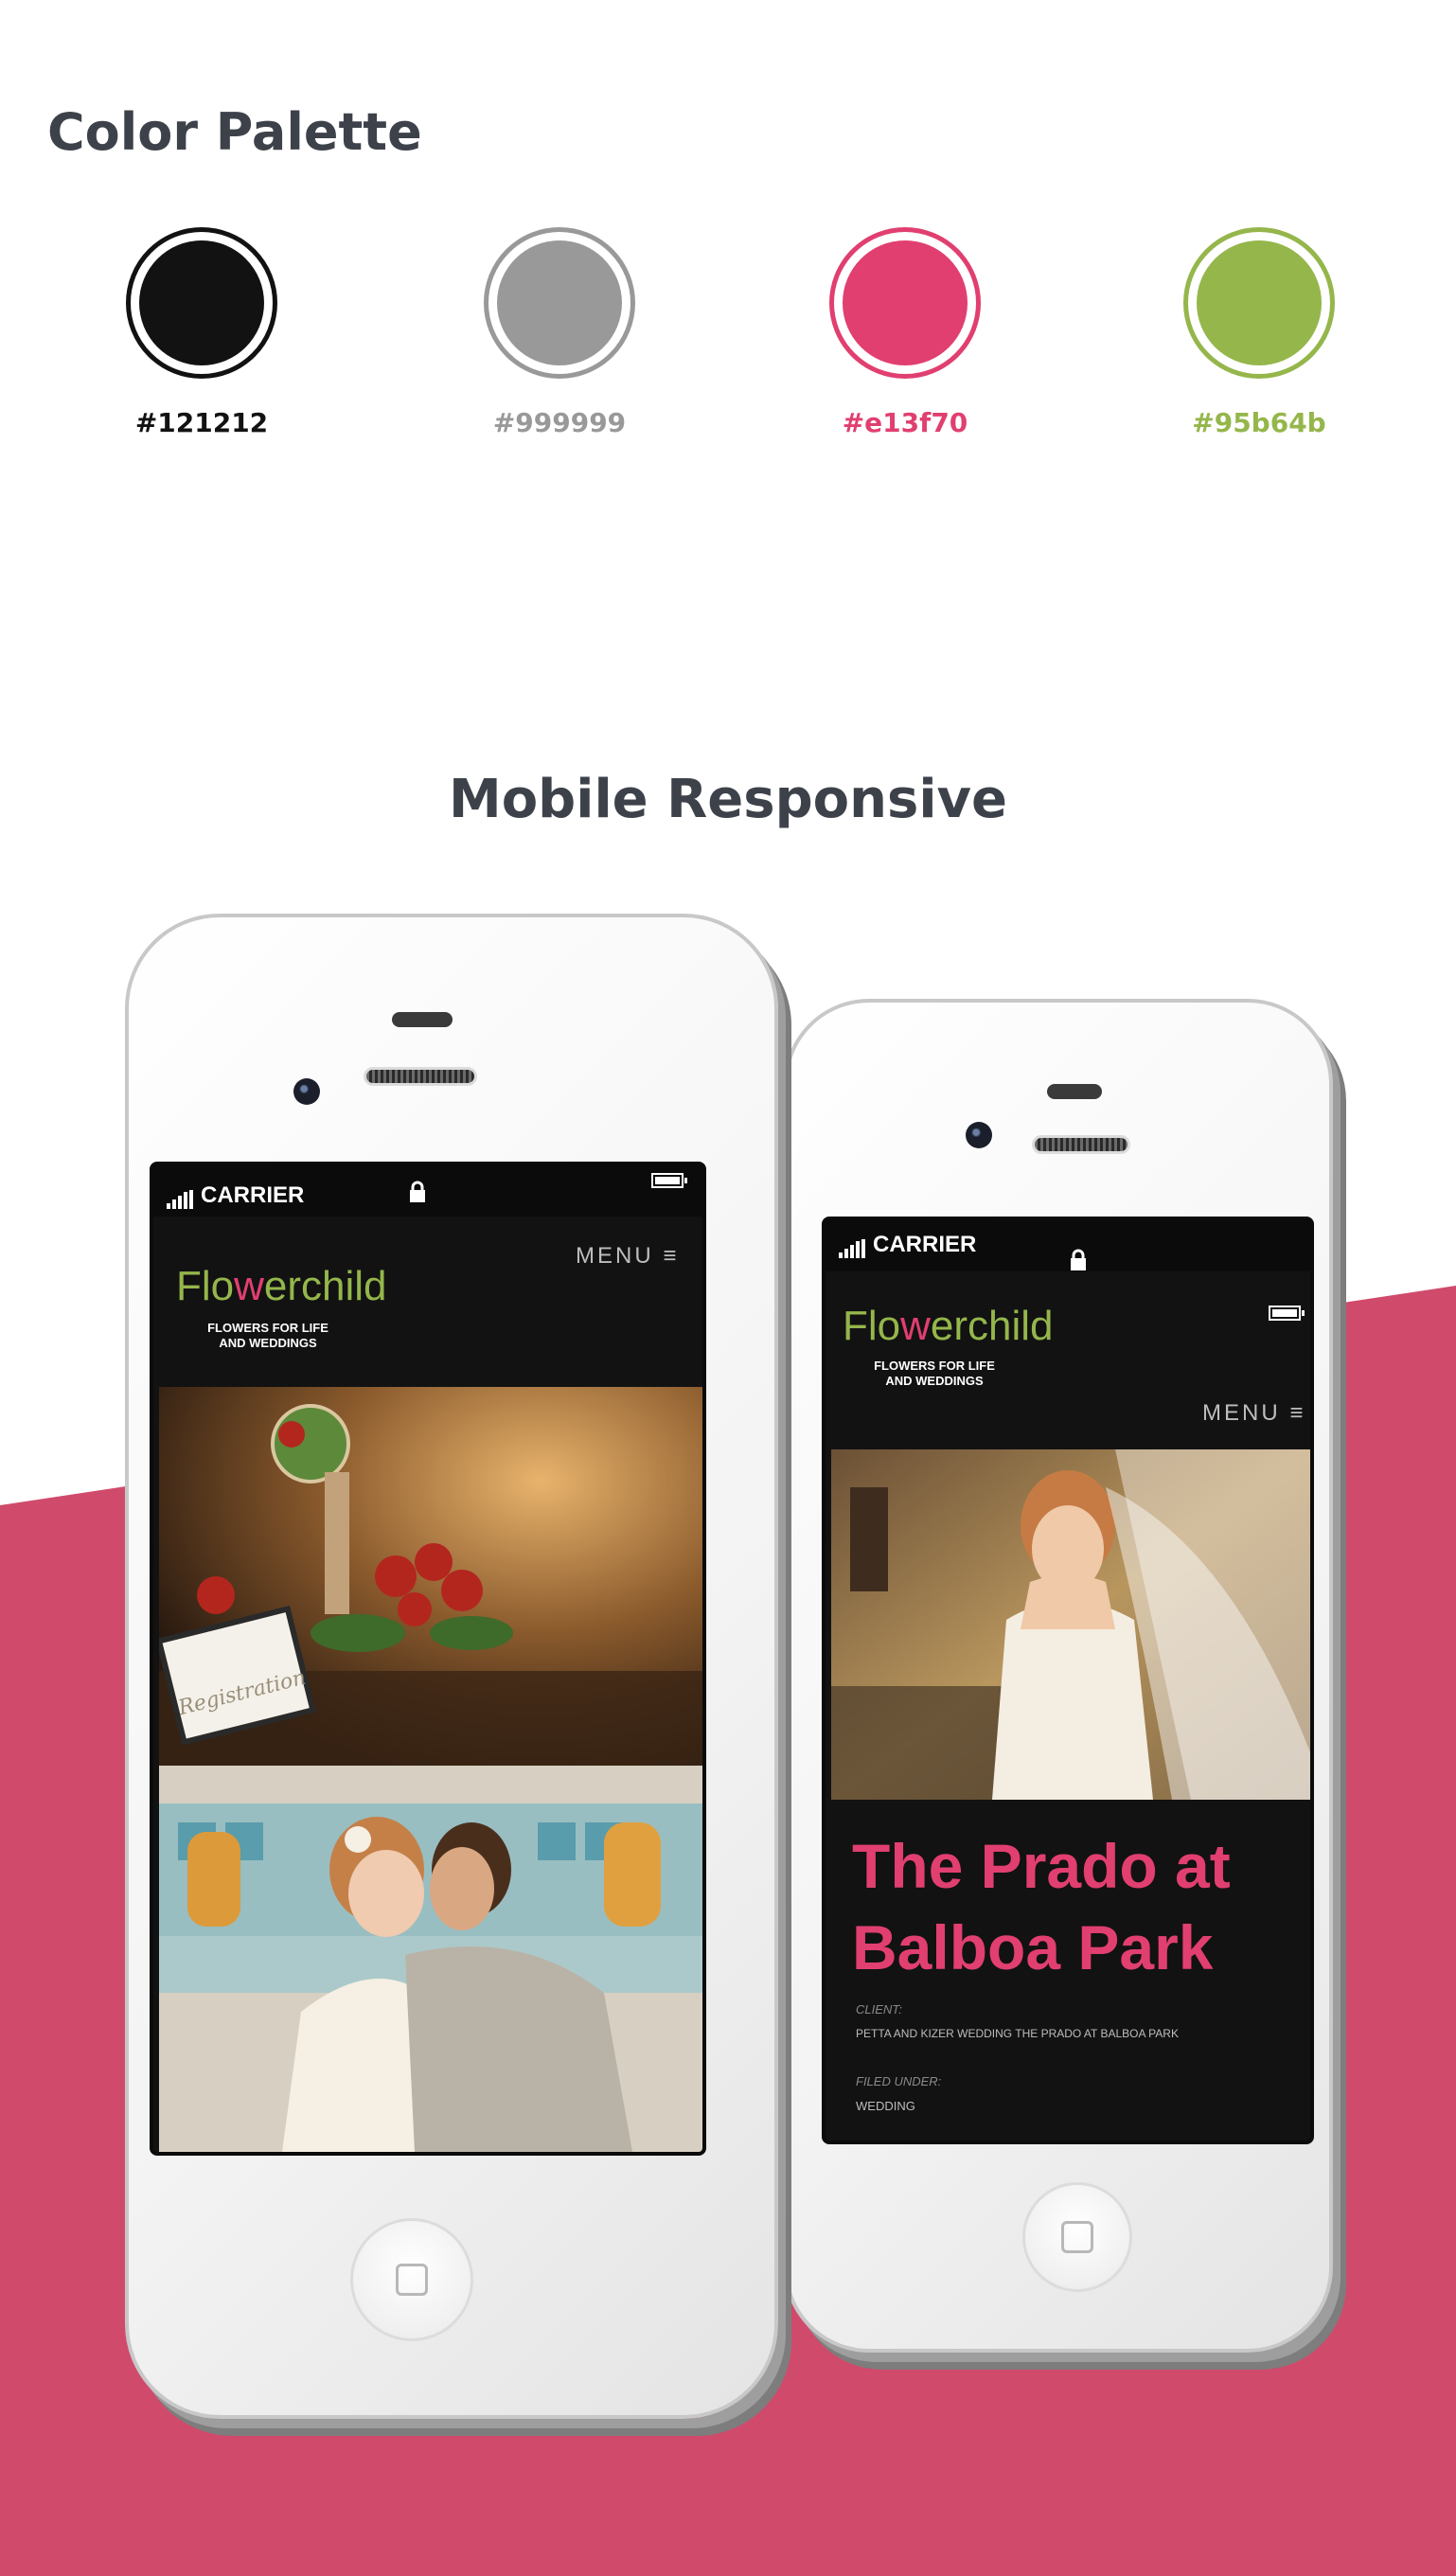 The image size is (1456, 2576). What do you see at coordinates (1259, 422) in the screenshot?
I see `swatch-label-green: #95b64b` at bounding box center [1259, 422].